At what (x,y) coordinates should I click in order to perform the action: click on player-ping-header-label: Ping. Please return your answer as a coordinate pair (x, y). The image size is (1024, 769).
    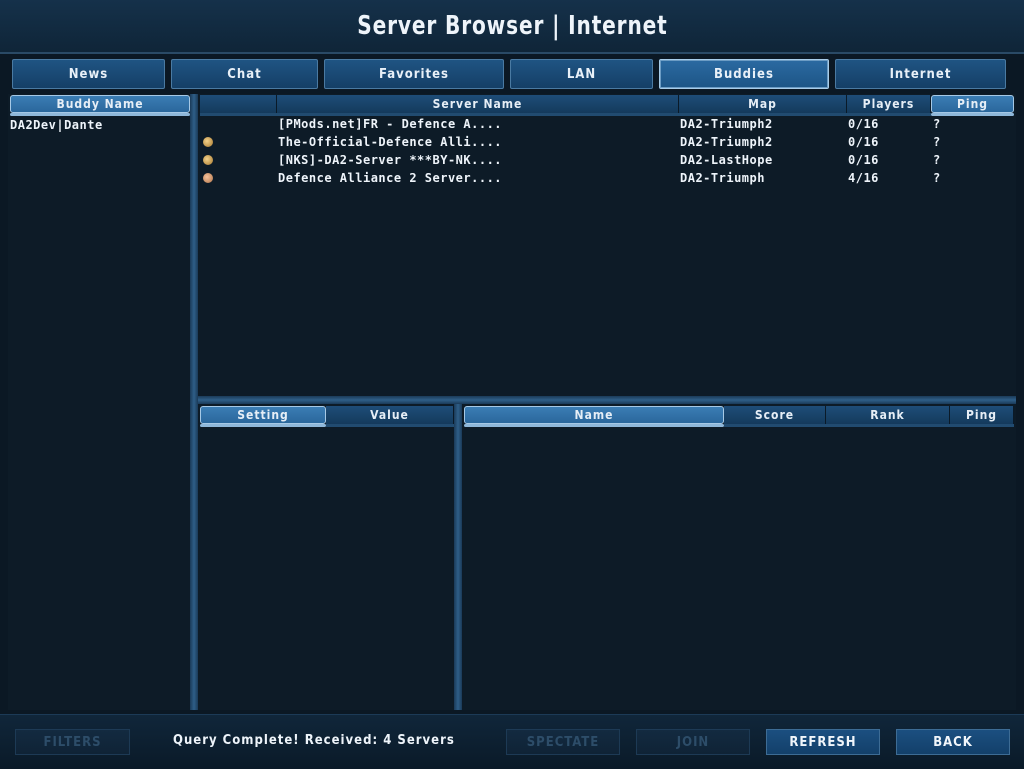
    Looking at the image, I should click on (981, 415).